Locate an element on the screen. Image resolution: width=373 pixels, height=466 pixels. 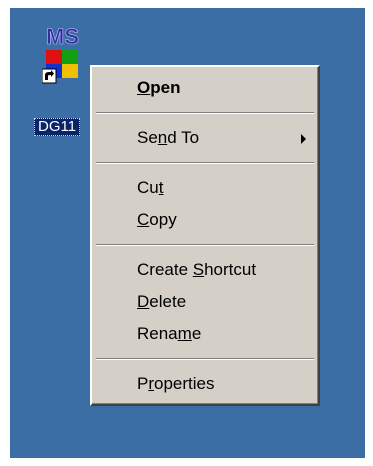
shortcut-label: DG11 is located at coordinates (57, 127).